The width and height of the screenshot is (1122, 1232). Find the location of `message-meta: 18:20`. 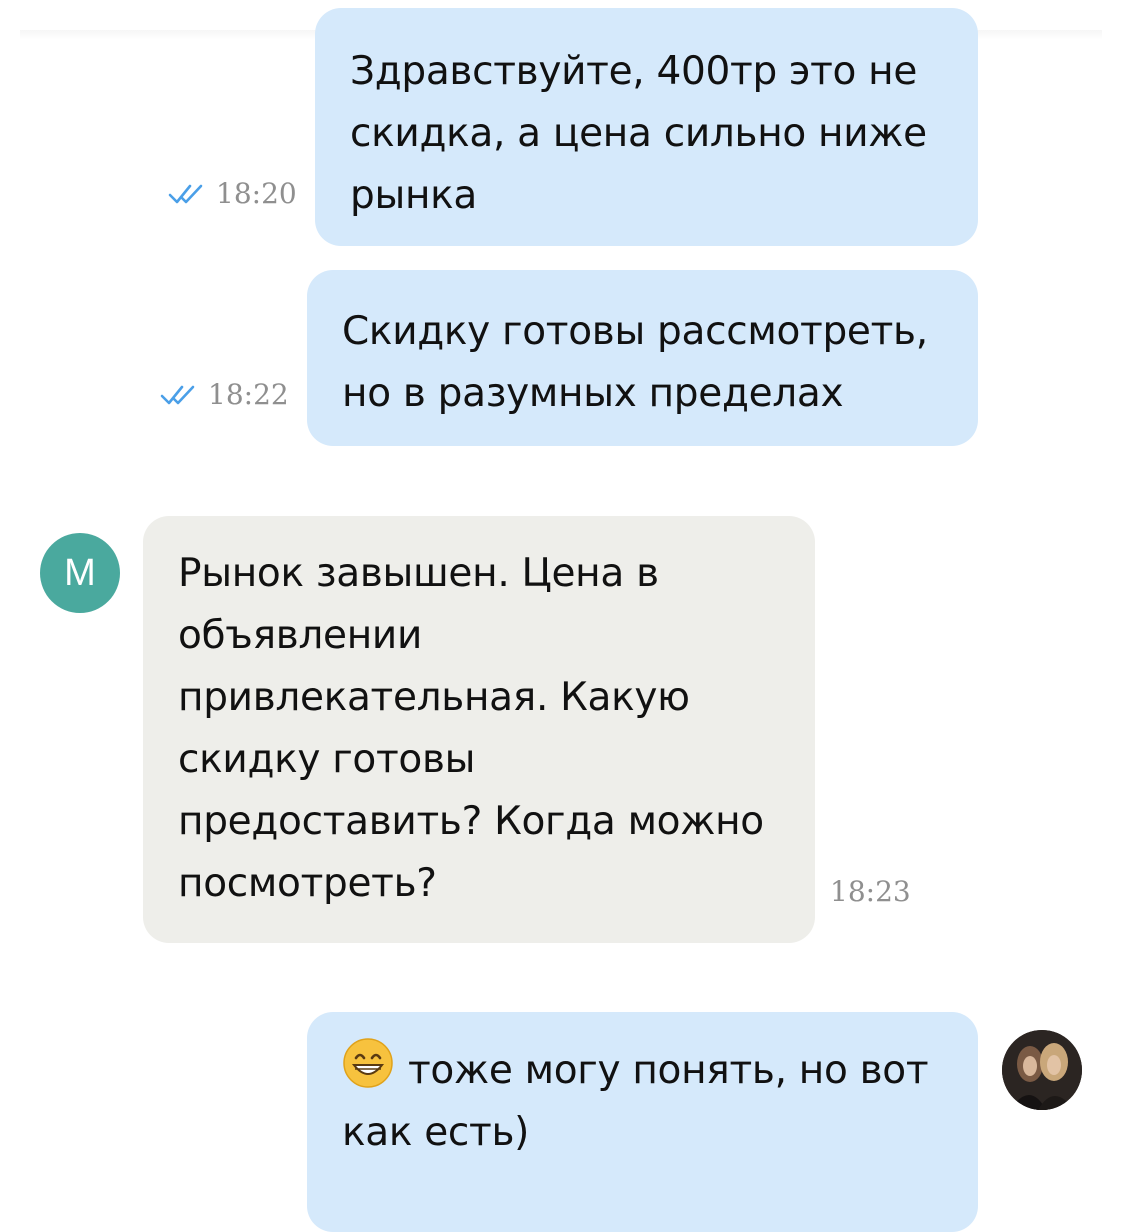

message-meta: 18:20 is located at coordinates (232, 193).